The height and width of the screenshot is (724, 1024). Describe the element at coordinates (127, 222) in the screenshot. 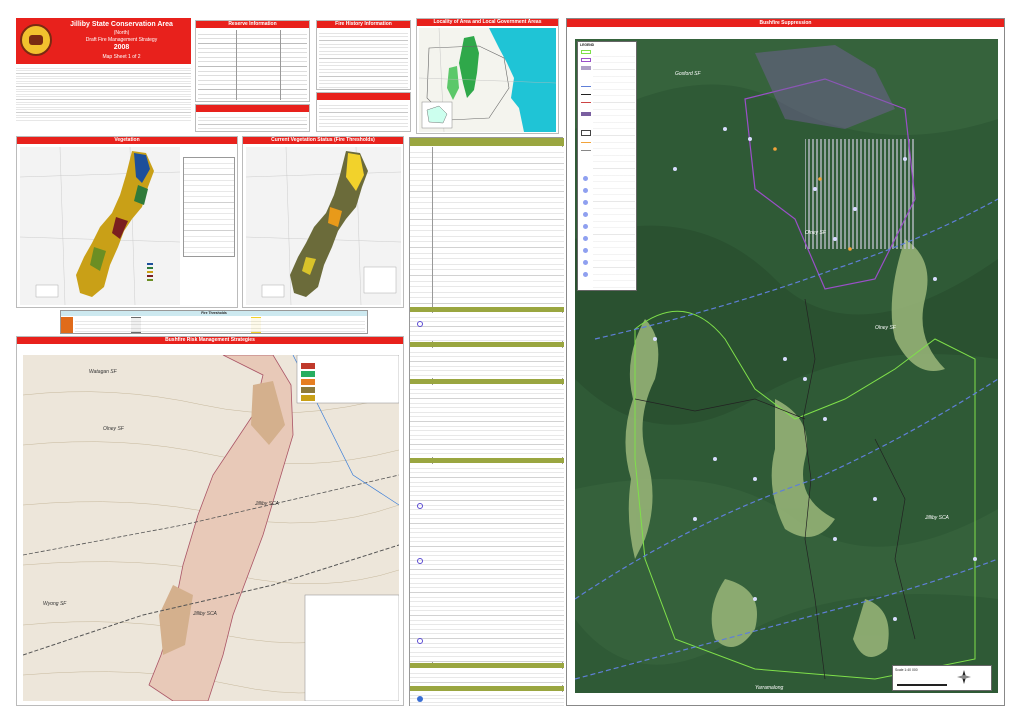

I see `vegetation-panel: Vegetation` at that location.